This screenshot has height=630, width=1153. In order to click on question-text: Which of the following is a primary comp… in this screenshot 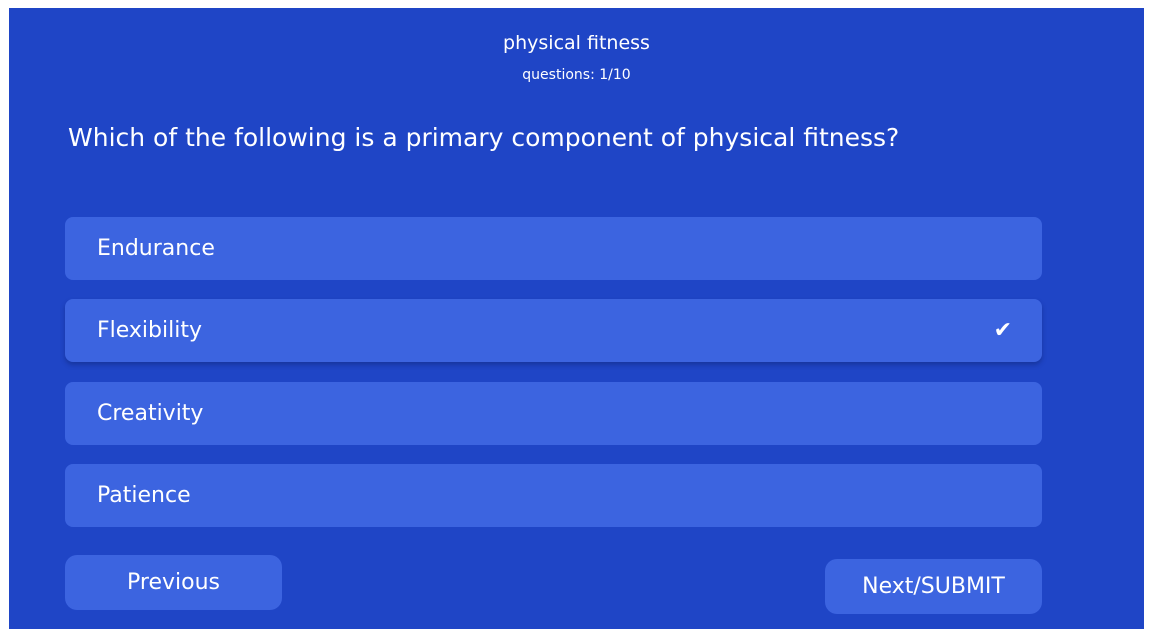, I will do `click(484, 137)`.